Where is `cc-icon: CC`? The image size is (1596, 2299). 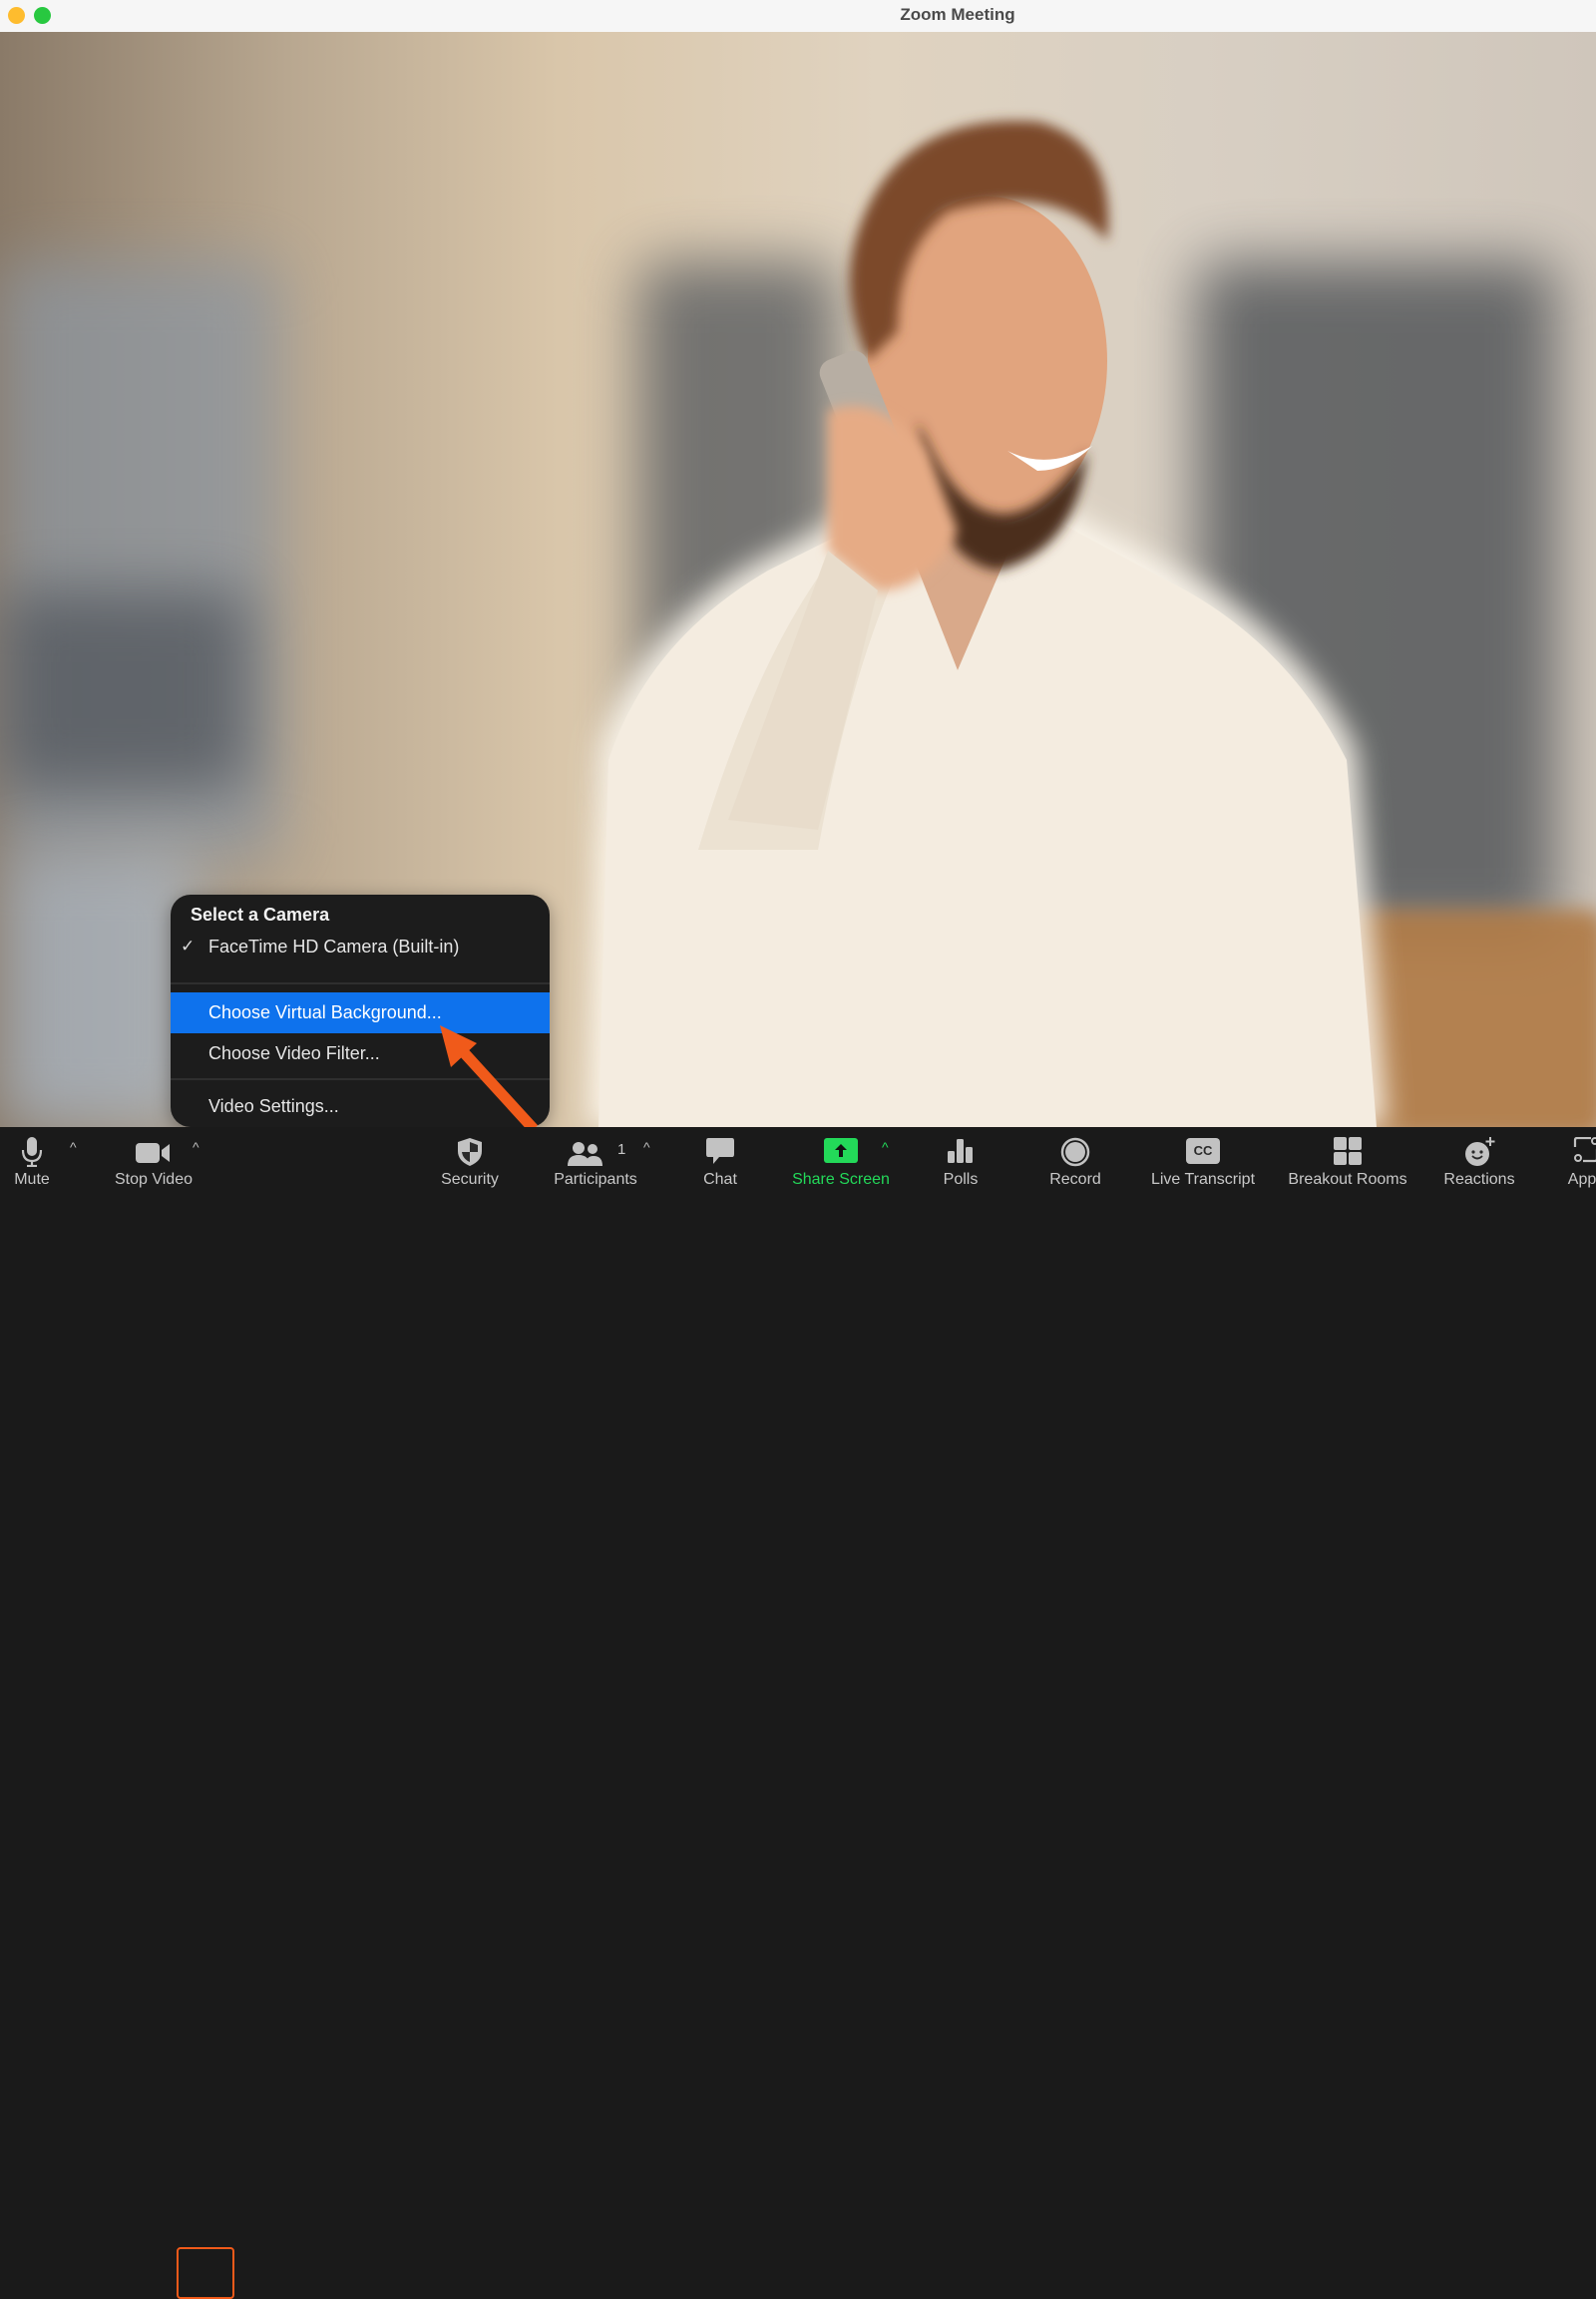 cc-icon: CC is located at coordinates (1203, 1151).